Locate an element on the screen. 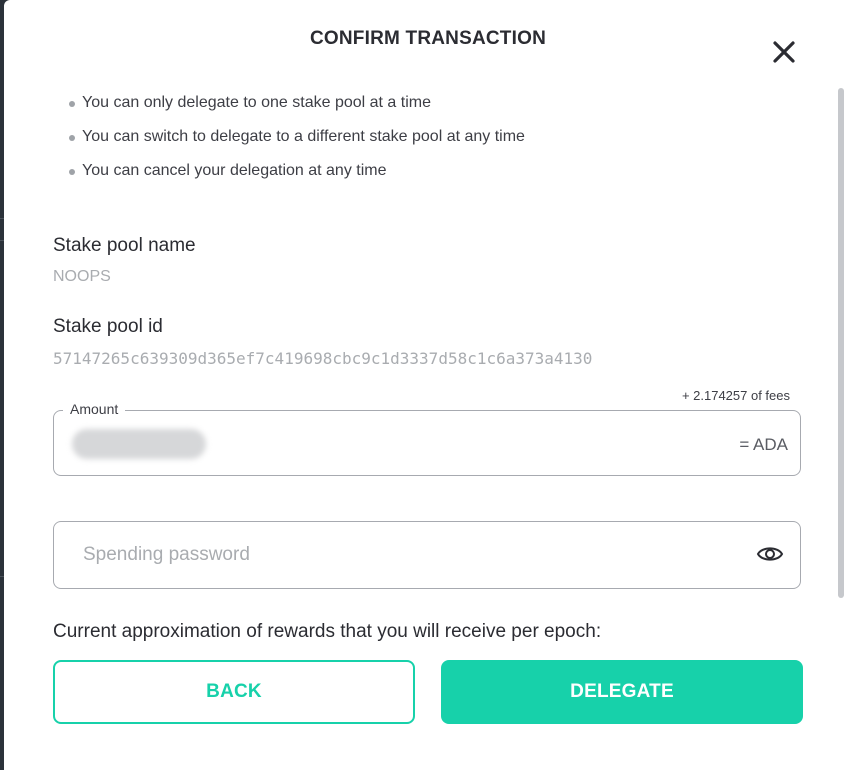 This screenshot has height=770, width=852. scrollbar-thumb is located at coordinates (841, 343).